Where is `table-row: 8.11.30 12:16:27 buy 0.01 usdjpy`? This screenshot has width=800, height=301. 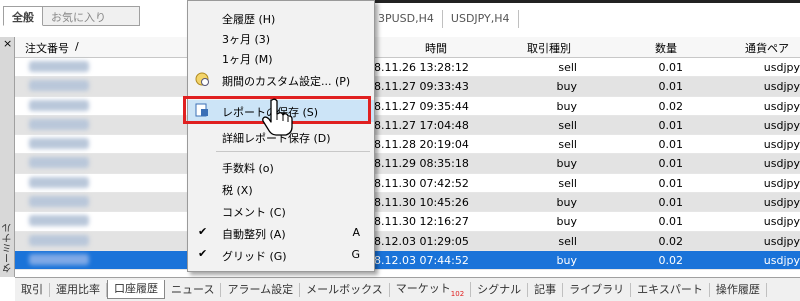 table-row: 8.11.30 12:16:27 buy 0.01 usdjpy is located at coordinates (407, 222).